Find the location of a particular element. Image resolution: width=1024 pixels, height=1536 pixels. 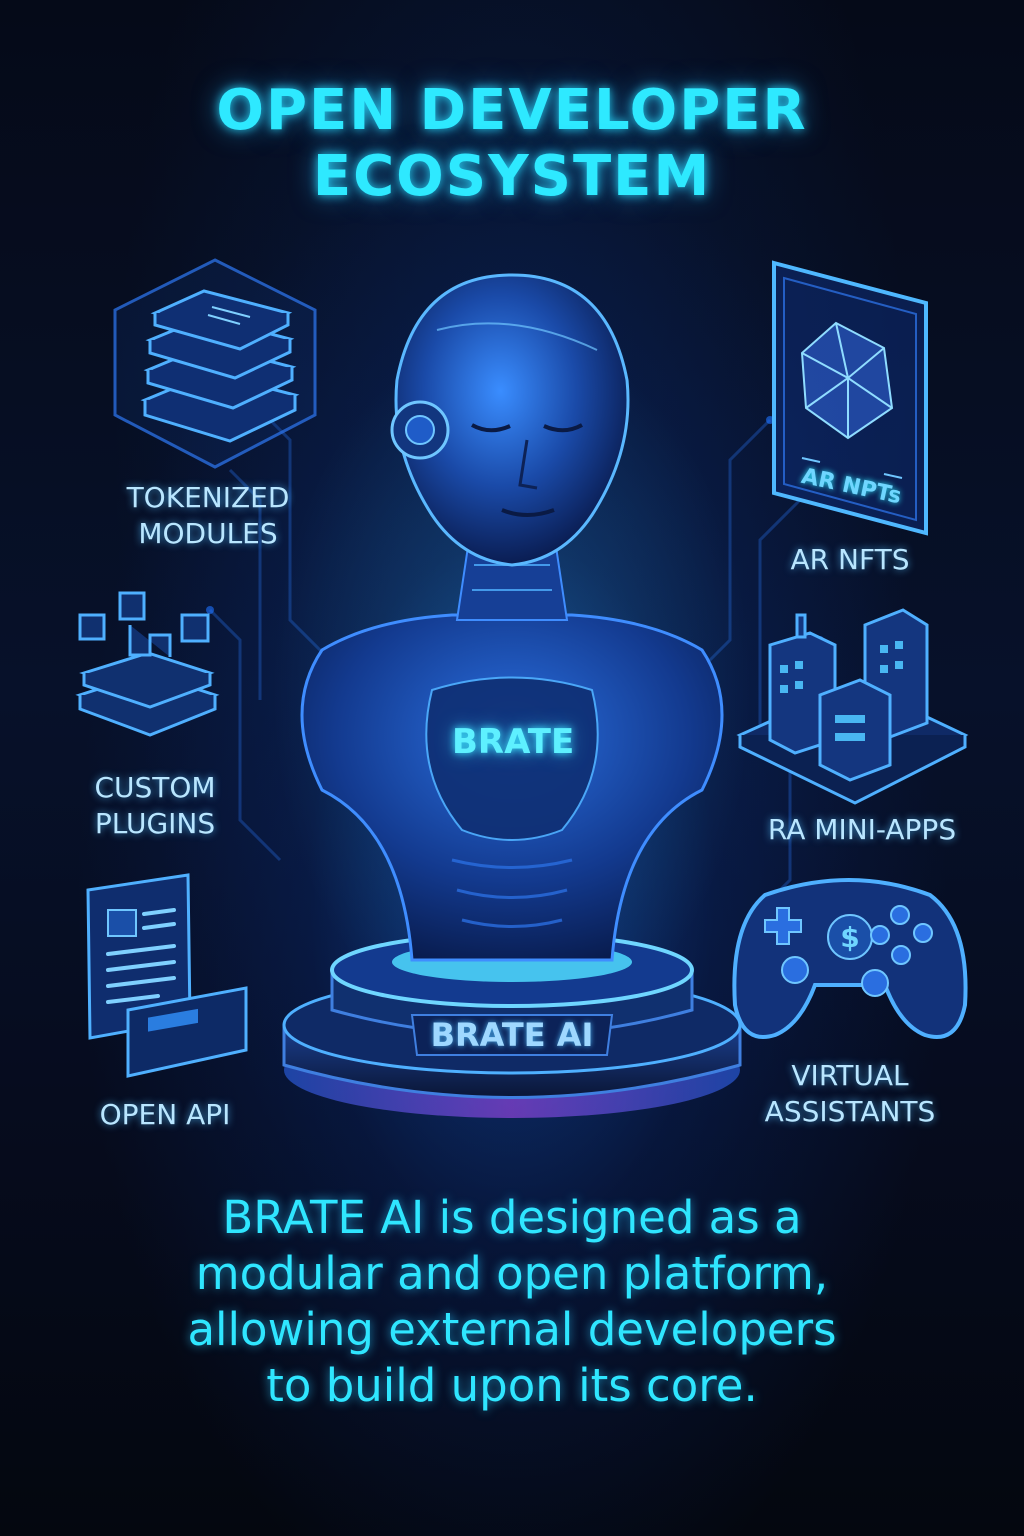

description-line-1: BRATE AI is designed as a is located at coordinates (512, 1217).